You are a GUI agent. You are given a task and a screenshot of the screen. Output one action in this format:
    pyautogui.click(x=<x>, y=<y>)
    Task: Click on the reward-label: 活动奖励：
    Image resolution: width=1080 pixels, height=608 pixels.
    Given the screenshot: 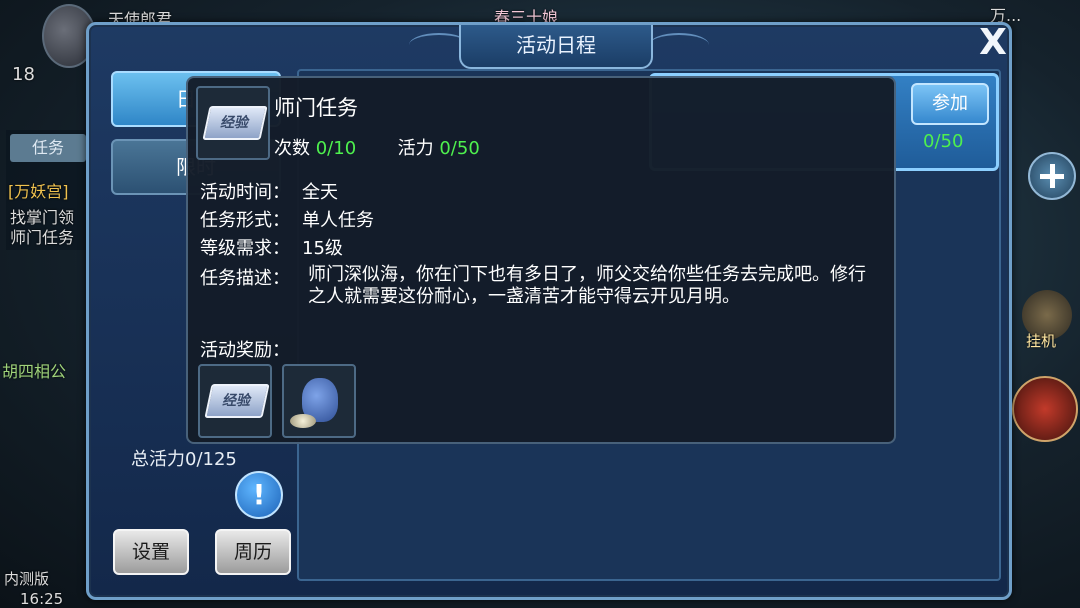 What is the action you would take?
    pyautogui.click(x=245, y=350)
    